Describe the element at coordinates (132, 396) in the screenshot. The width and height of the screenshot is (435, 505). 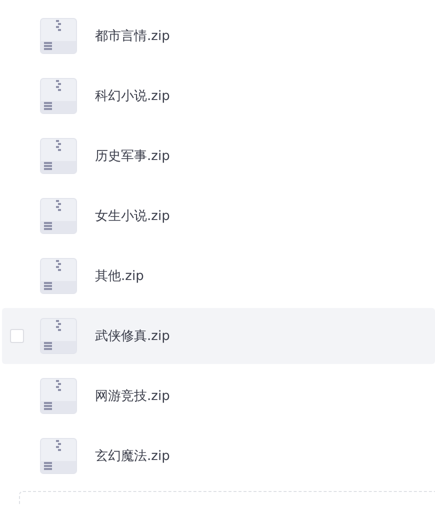
I see `file-name: 网游竞技.zip` at that location.